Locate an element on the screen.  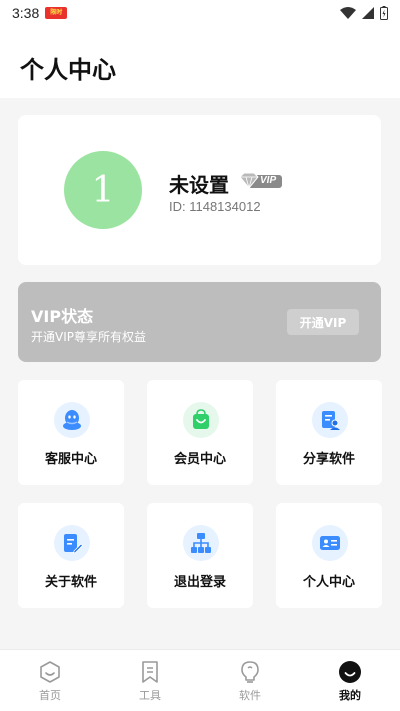
tab-mine: 我的 is located at coordinates (350, 680).